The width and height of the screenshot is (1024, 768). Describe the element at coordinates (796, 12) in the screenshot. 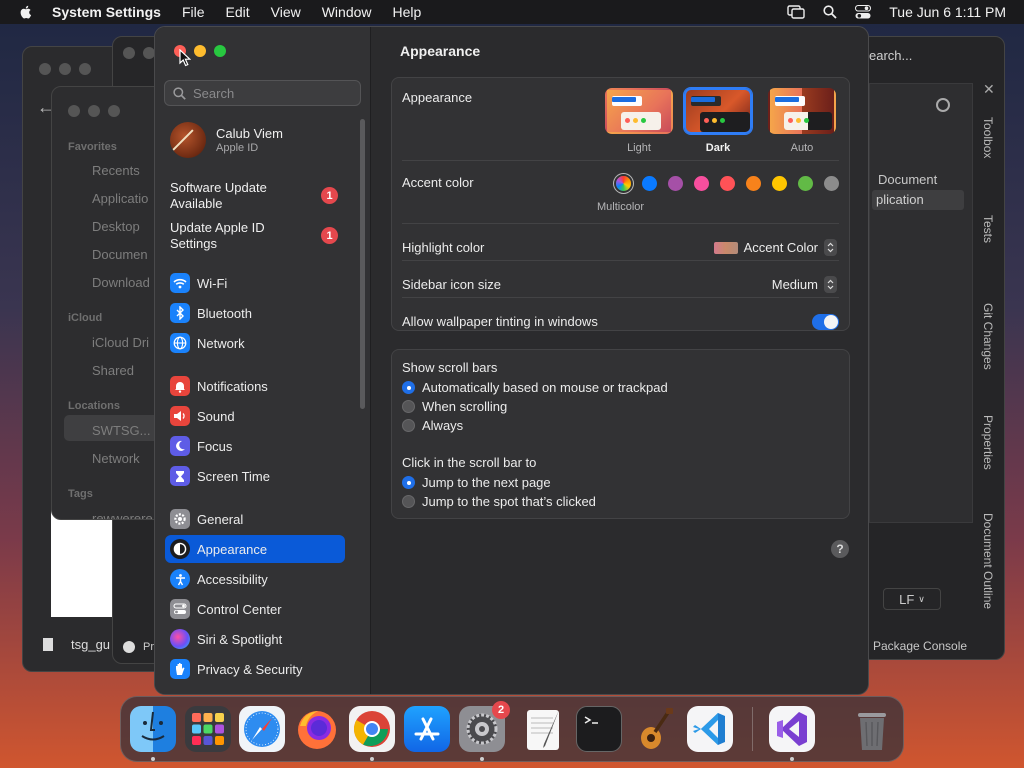

I see `screen-mirroring-icon` at that location.